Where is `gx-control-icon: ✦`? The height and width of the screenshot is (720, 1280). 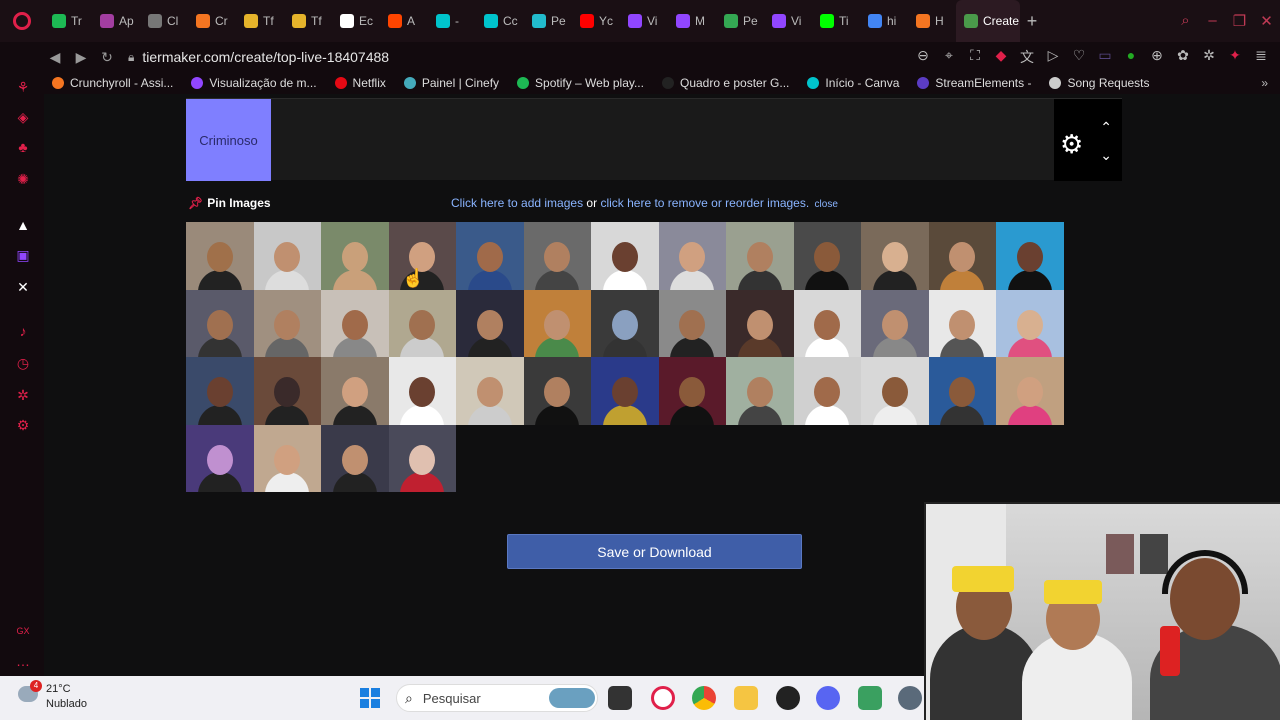 gx-control-icon: ✦ is located at coordinates (1235, 57).